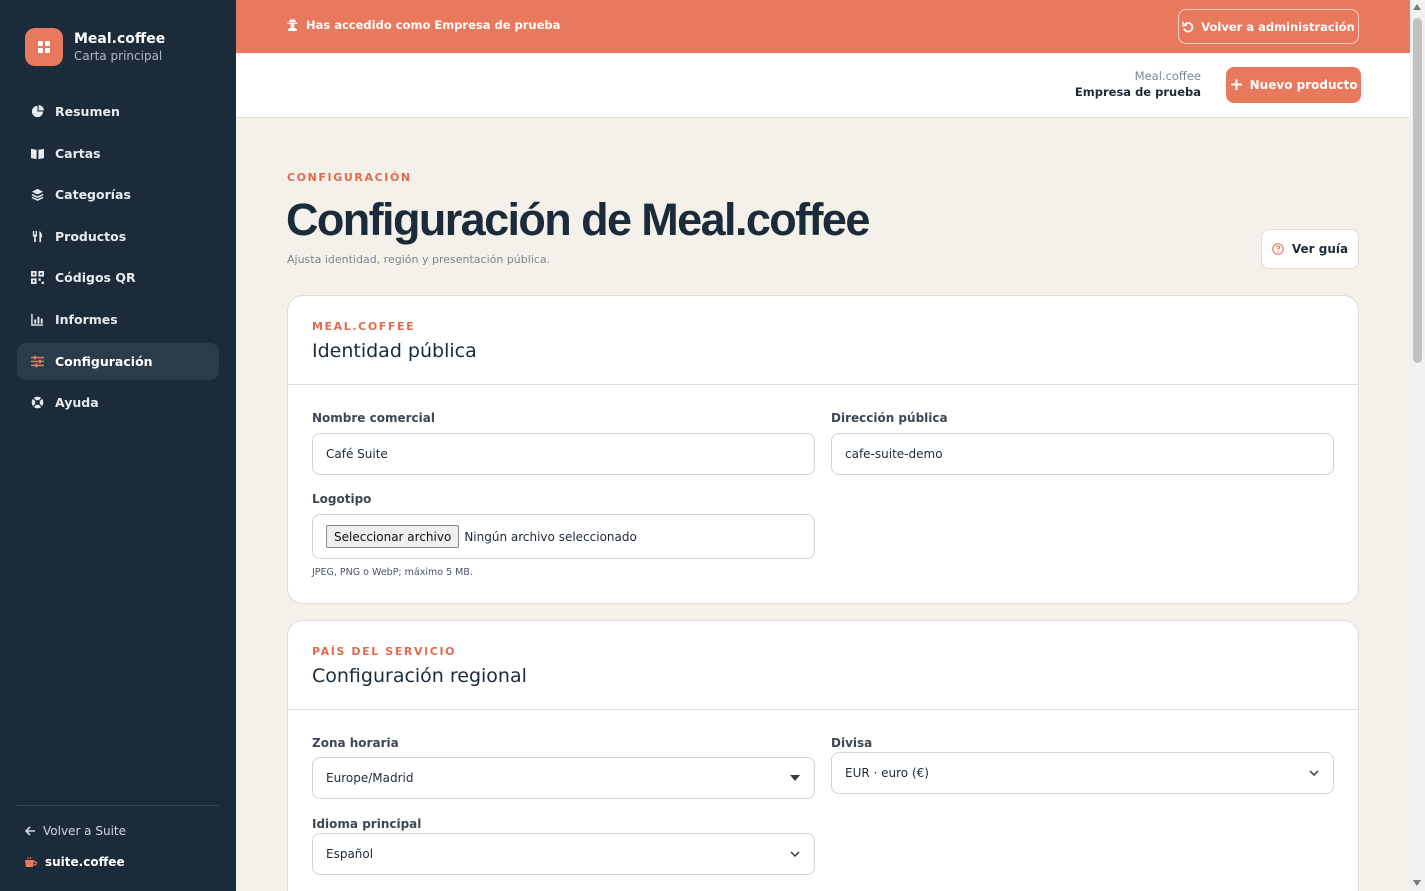 The width and height of the screenshot is (1425, 891). What do you see at coordinates (93, 195) in the screenshot?
I see `sidebar-item-label: Categorías` at bounding box center [93, 195].